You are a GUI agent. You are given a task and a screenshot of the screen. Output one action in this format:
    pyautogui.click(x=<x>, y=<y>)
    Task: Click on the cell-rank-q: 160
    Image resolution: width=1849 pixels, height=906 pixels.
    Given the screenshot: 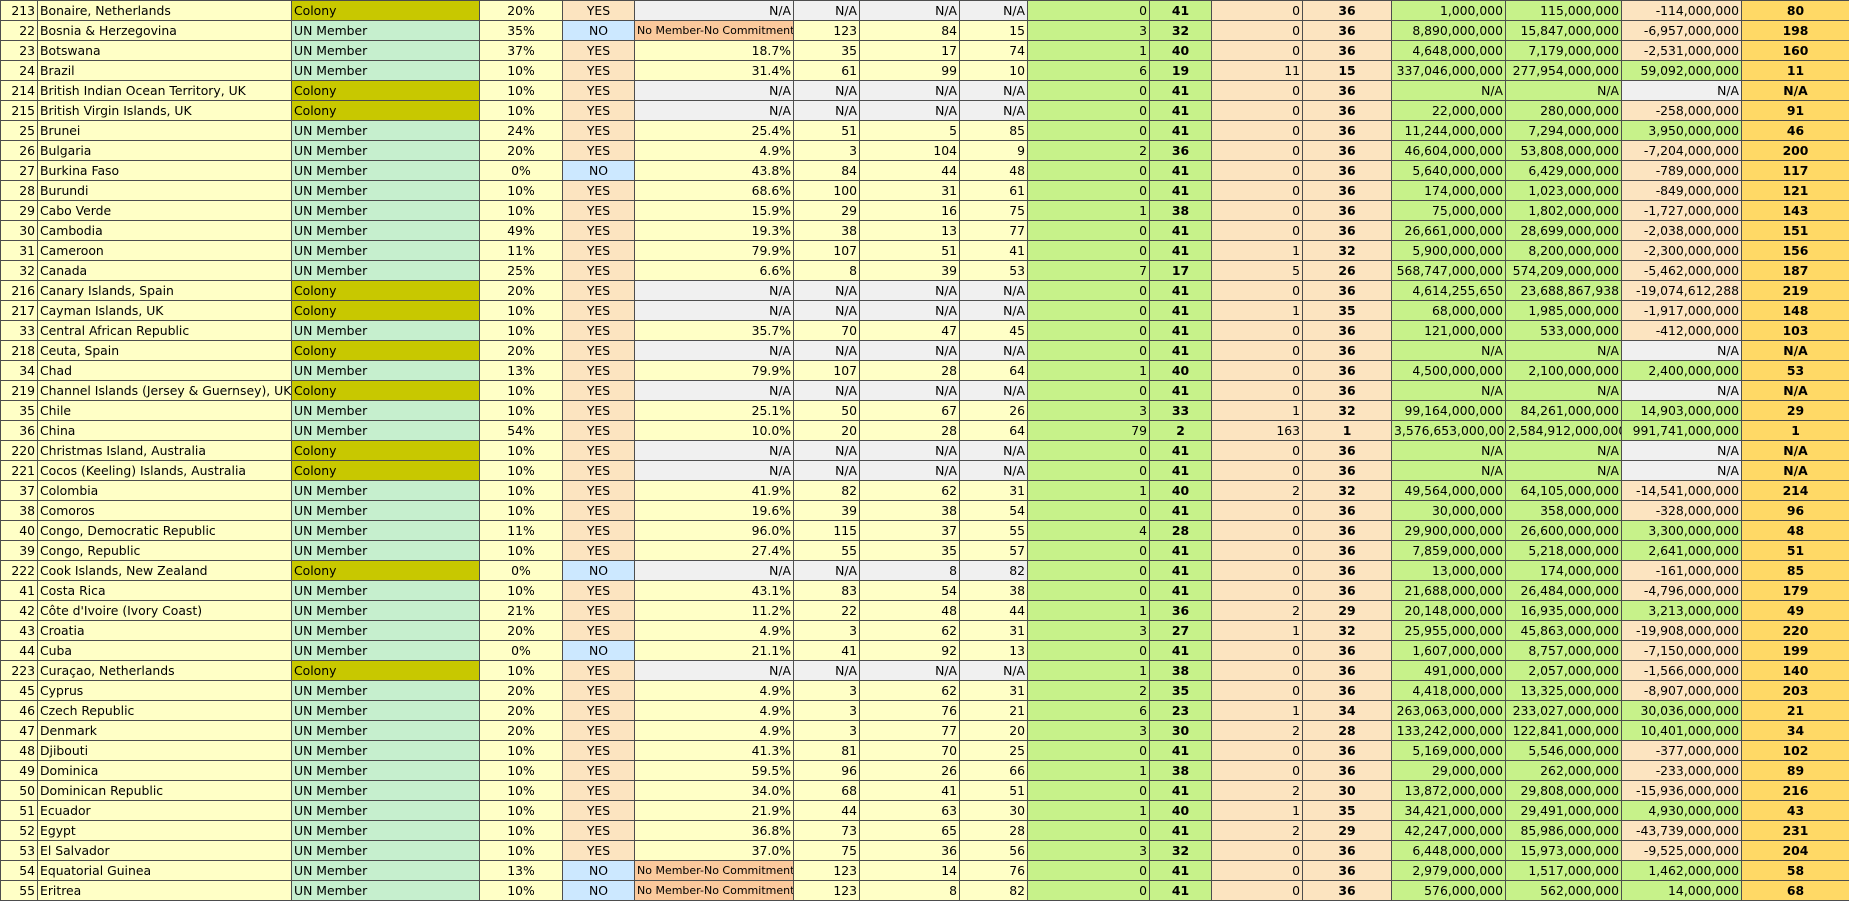 What is the action you would take?
    pyautogui.click(x=1795, y=50)
    